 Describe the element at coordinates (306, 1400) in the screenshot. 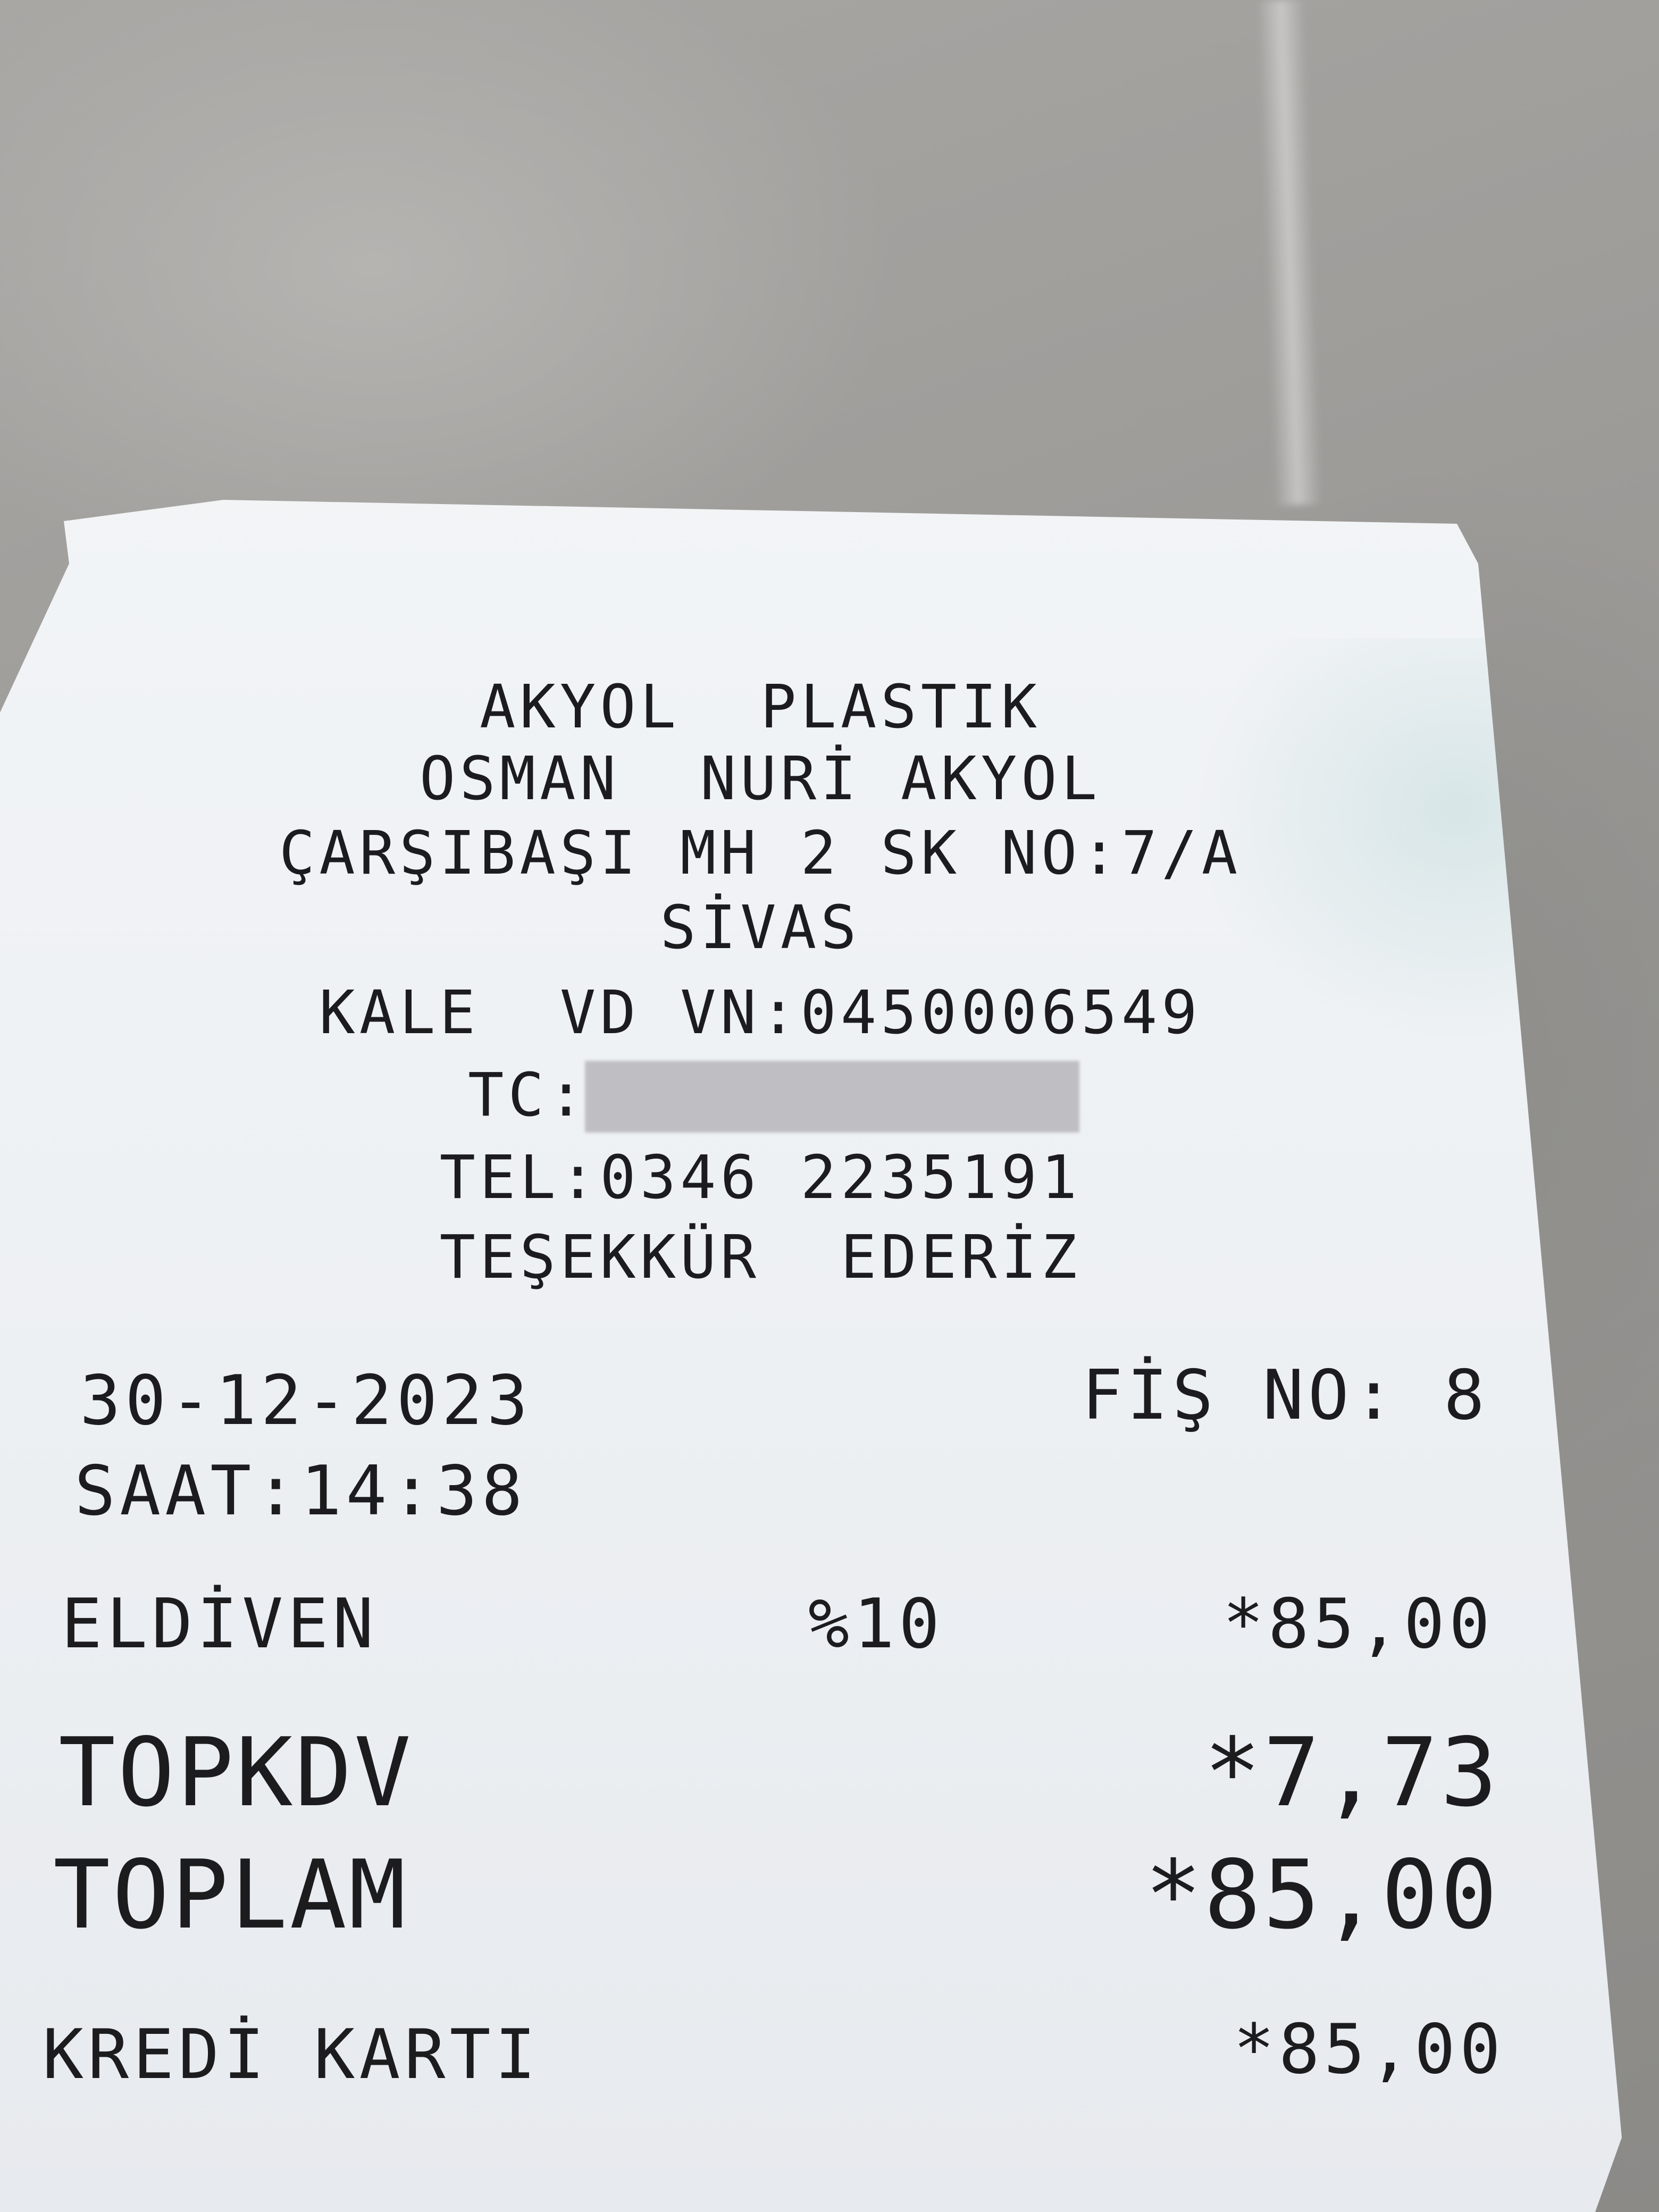

I see `receipt-date: 30-12-2023` at that location.